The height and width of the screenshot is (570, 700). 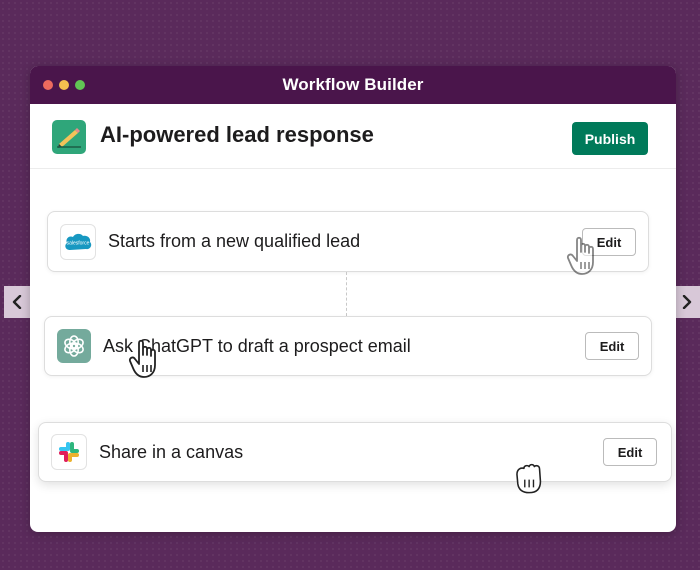 I want to click on publish-button: Publish, so click(x=610, y=138).